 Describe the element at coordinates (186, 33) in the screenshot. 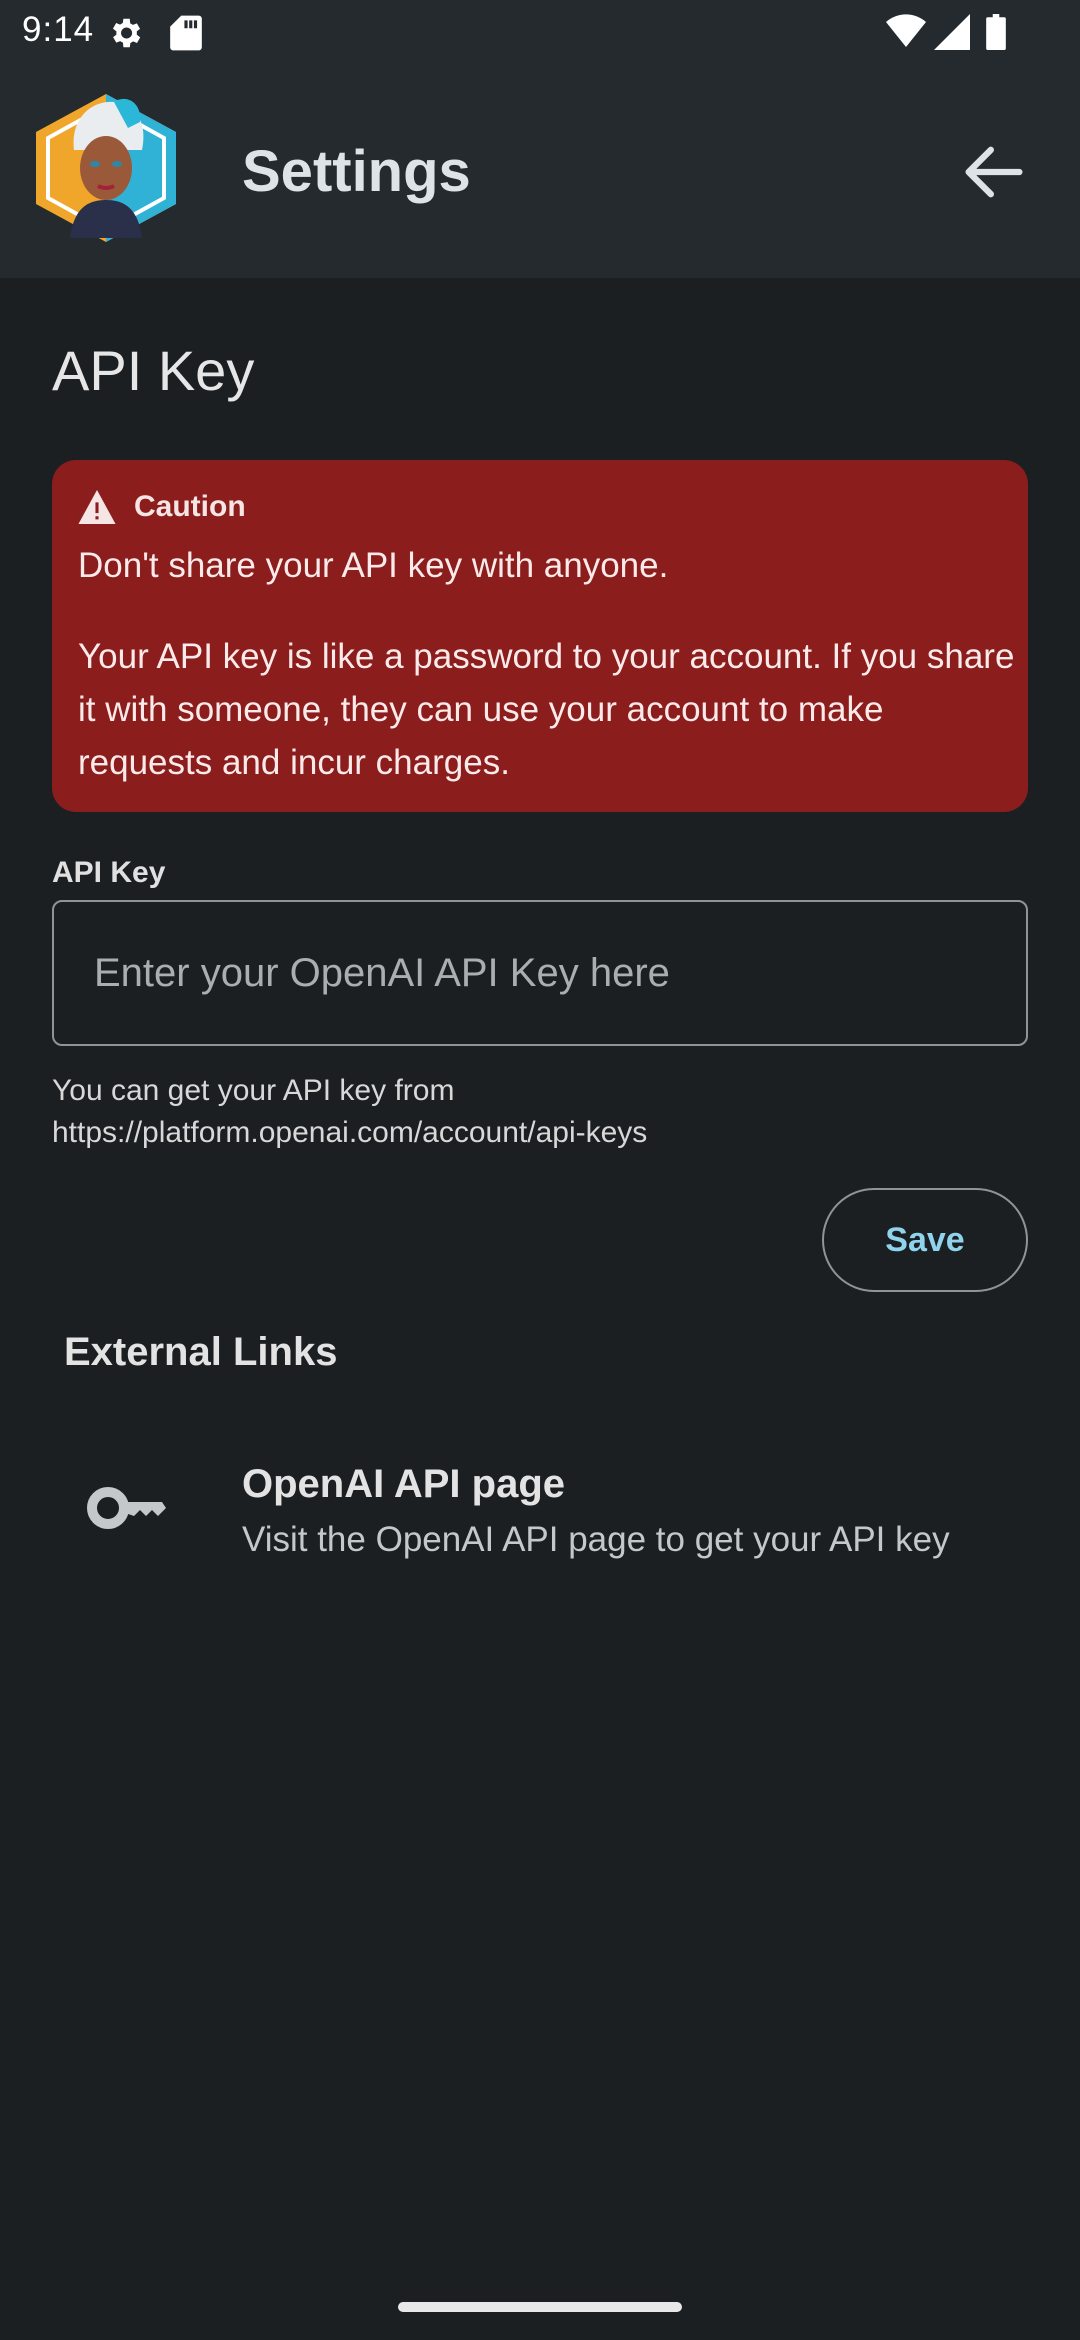

I see `sd-card-icon` at that location.